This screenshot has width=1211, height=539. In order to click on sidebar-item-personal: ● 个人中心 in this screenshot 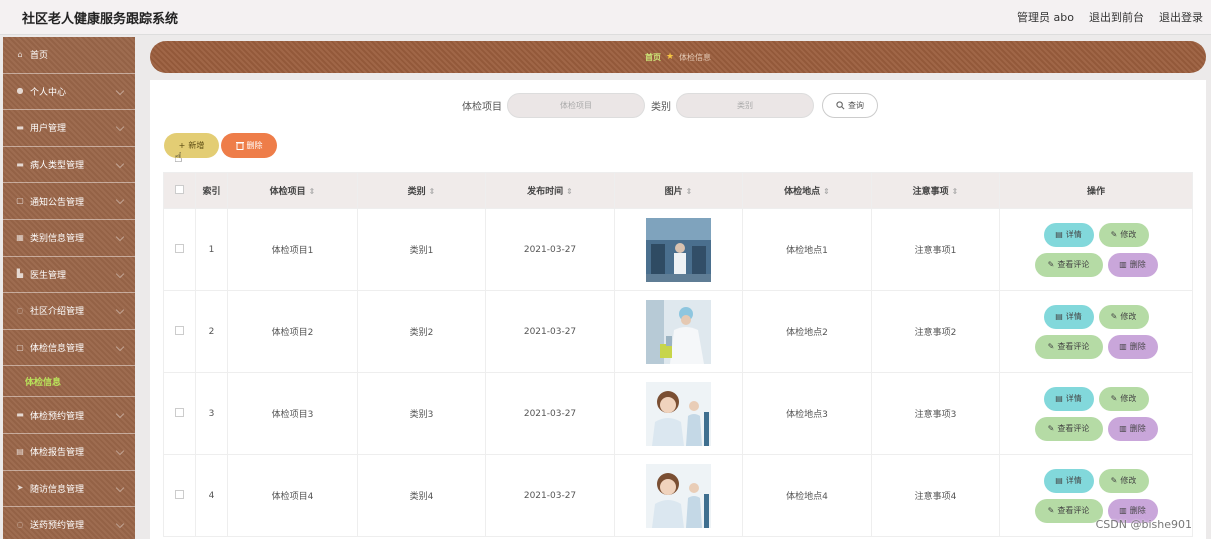, I will do `click(69, 92)`.